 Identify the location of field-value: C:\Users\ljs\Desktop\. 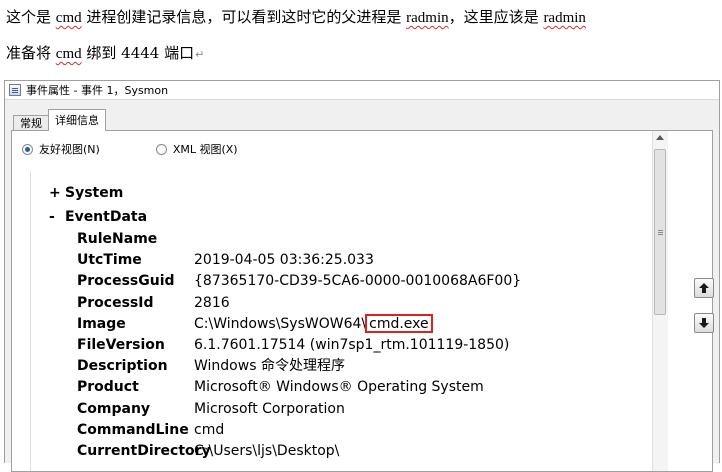
(267, 450).